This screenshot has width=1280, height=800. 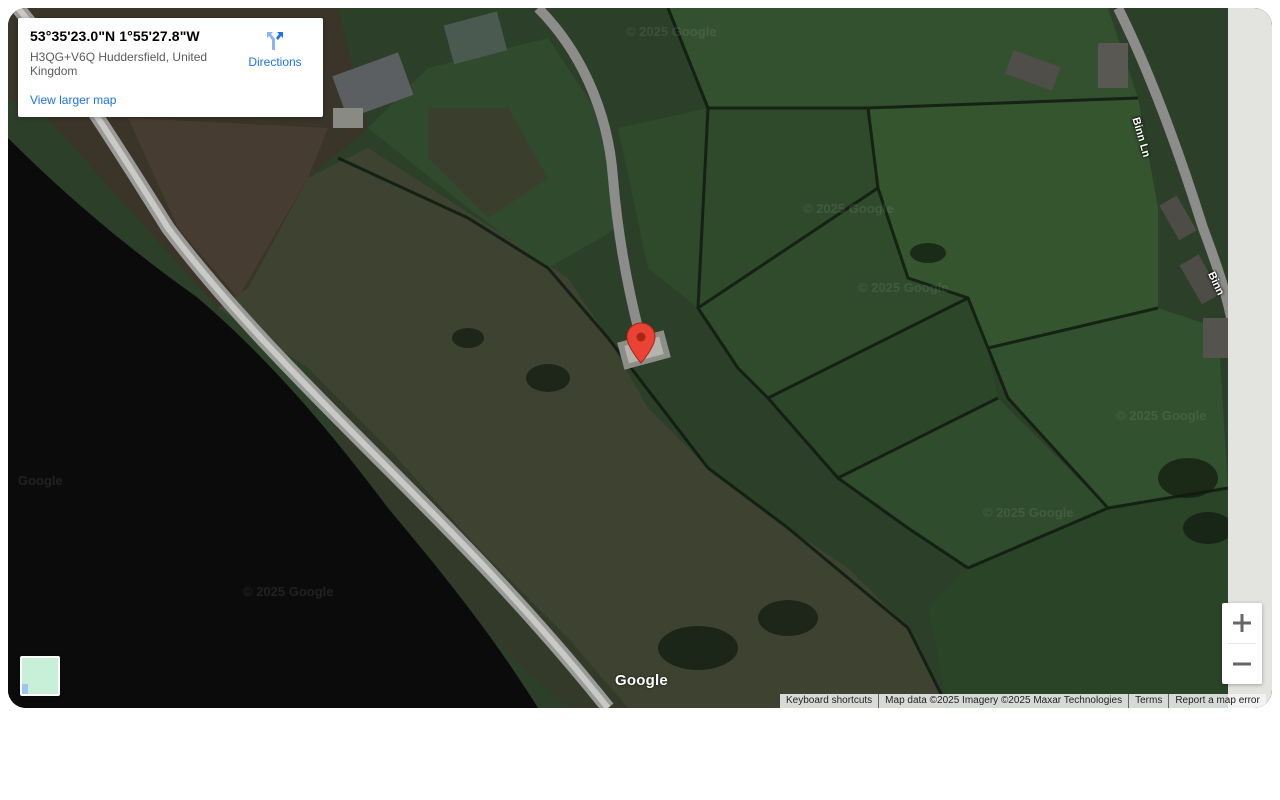 What do you see at coordinates (829, 701) in the screenshot?
I see `keyboard-shortcuts-button: Keyboard shortcuts` at bounding box center [829, 701].